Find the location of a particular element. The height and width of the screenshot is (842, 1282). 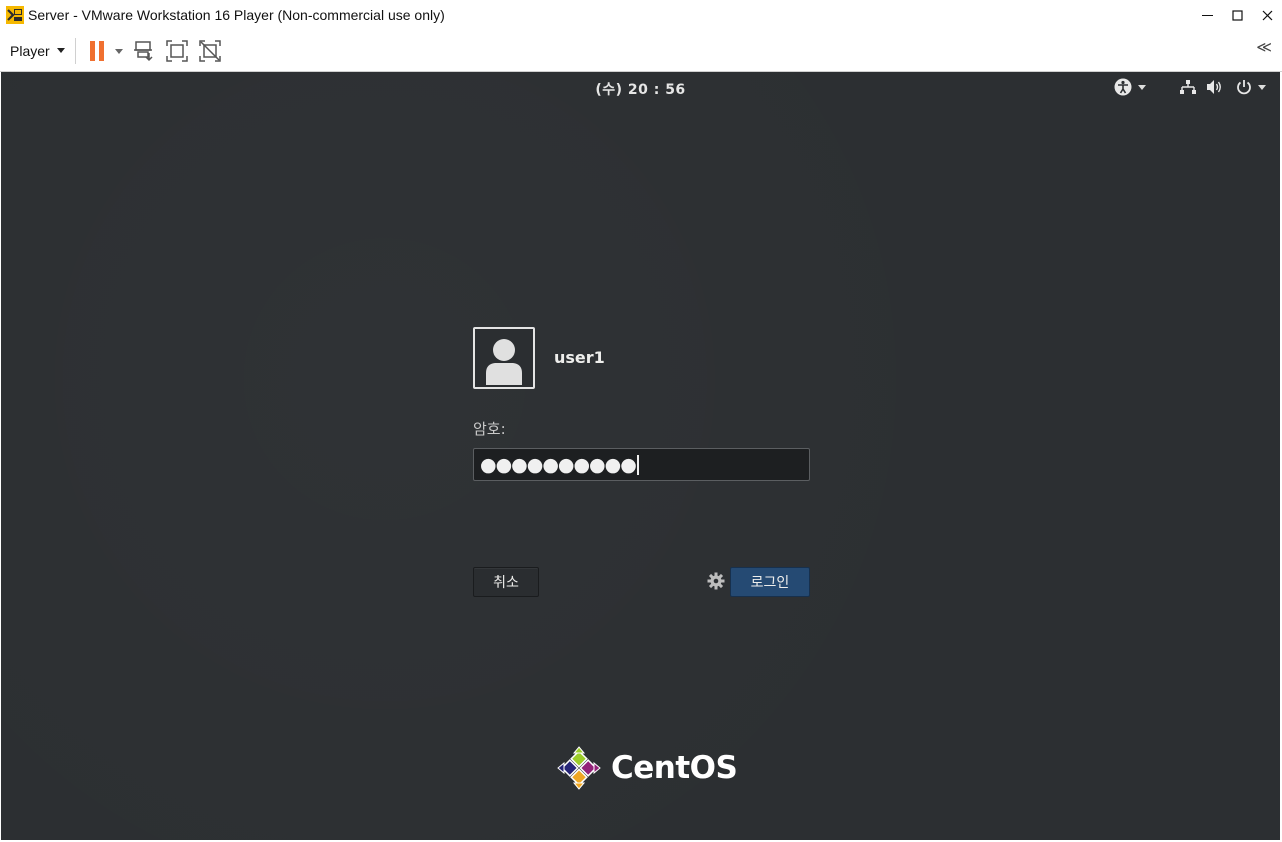

cancel-button: 취소 is located at coordinates (506, 582).